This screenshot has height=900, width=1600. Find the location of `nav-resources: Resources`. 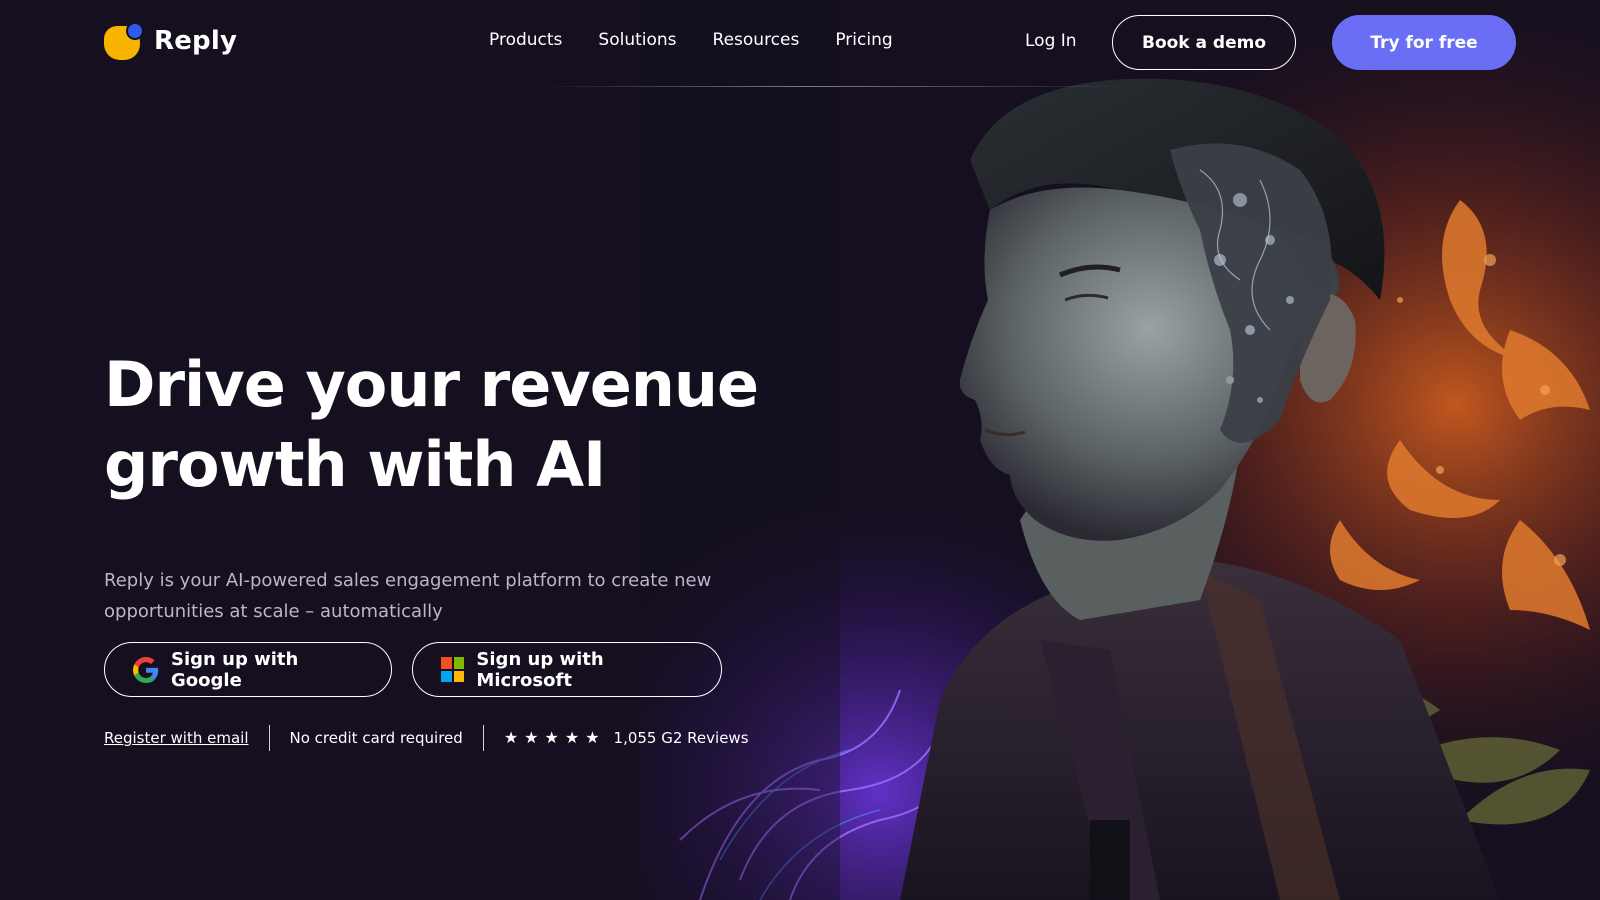

nav-resources: Resources is located at coordinates (756, 40).